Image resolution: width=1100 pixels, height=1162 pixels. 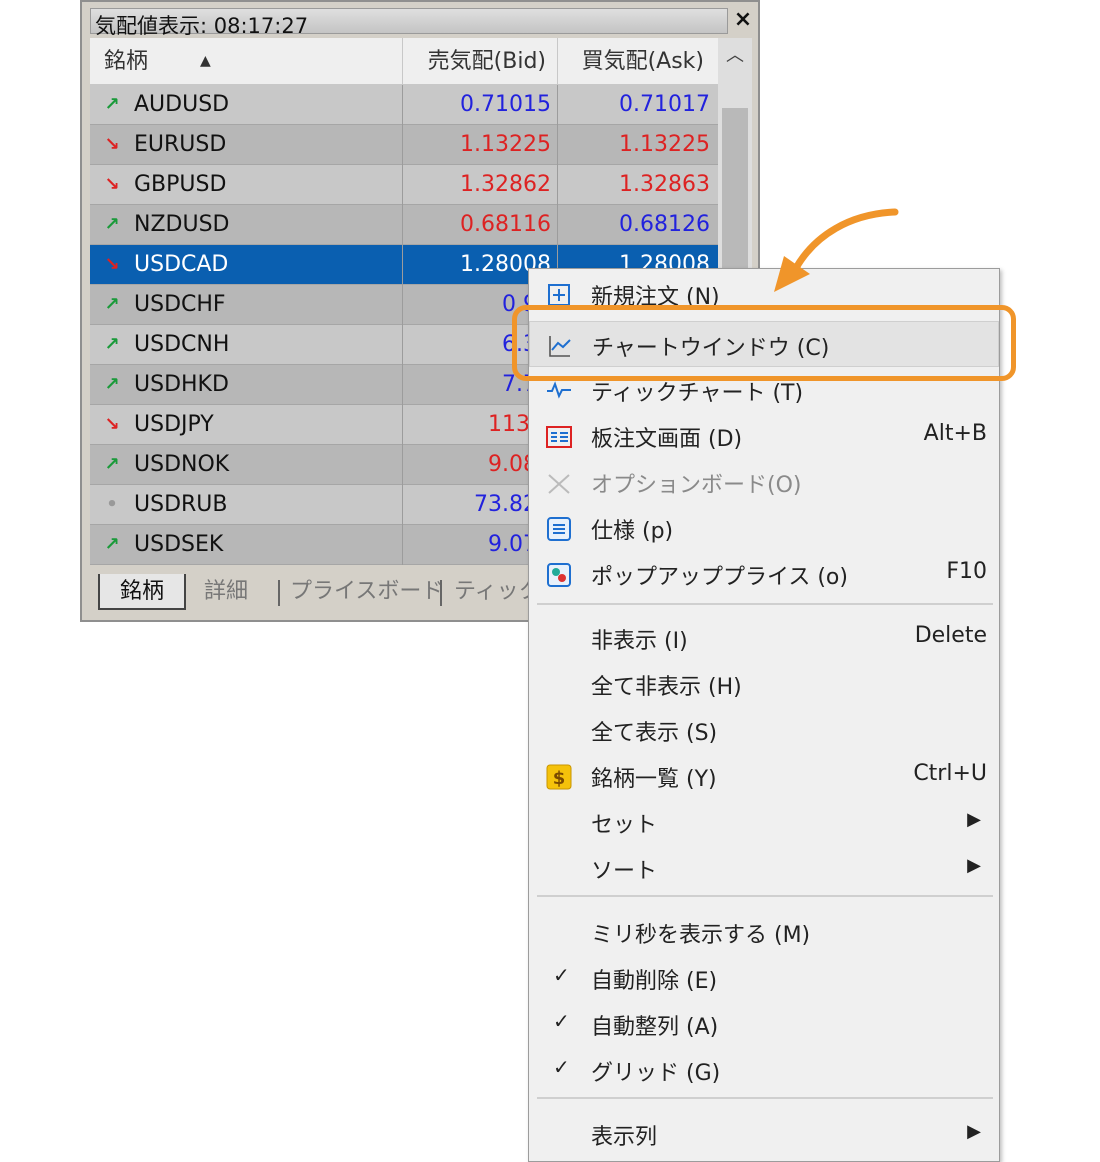 What do you see at coordinates (735, 56) in the screenshot?
I see `scroll-up-icon: ︿` at bounding box center [735, 56].